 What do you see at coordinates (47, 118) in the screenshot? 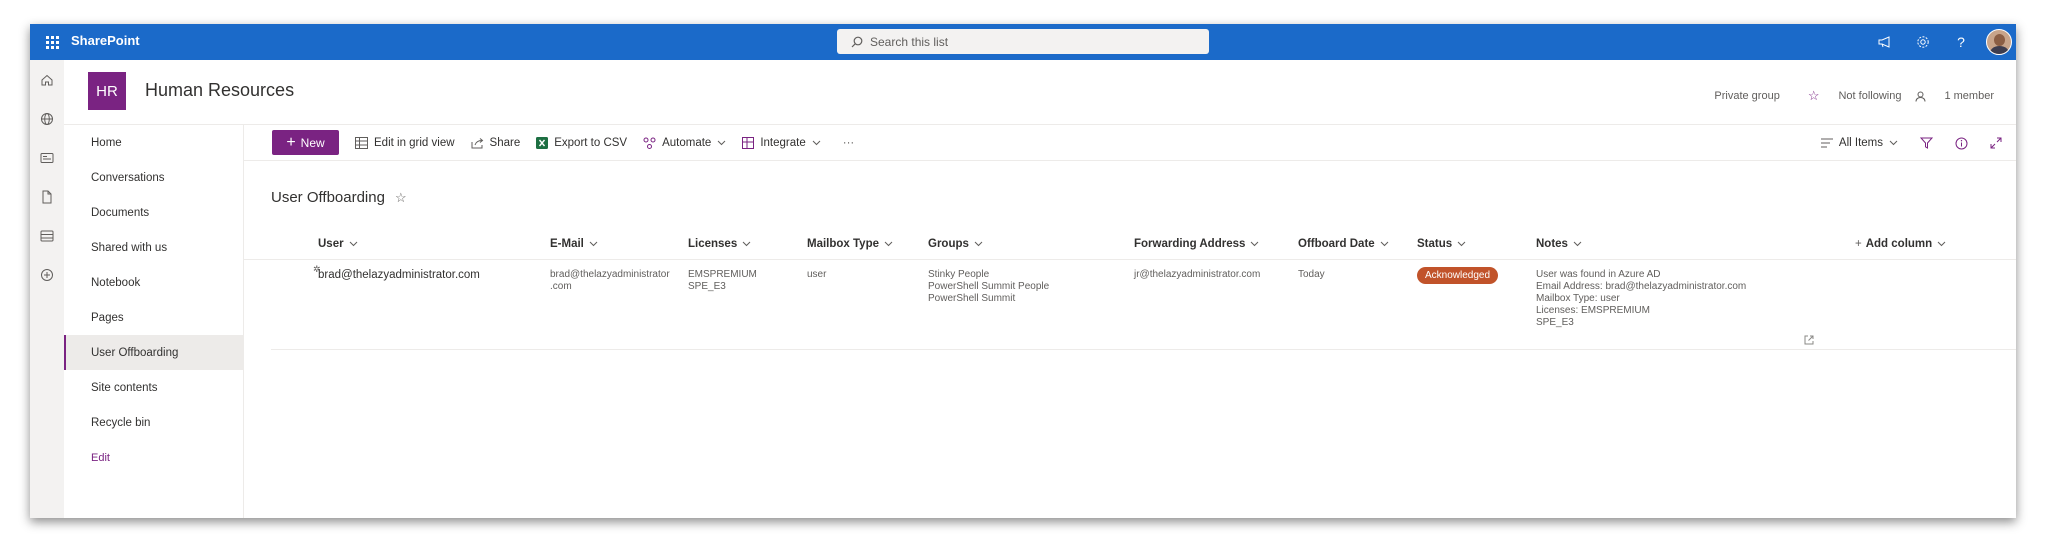
I see `globe-icon` at bounding box center [47, 118].